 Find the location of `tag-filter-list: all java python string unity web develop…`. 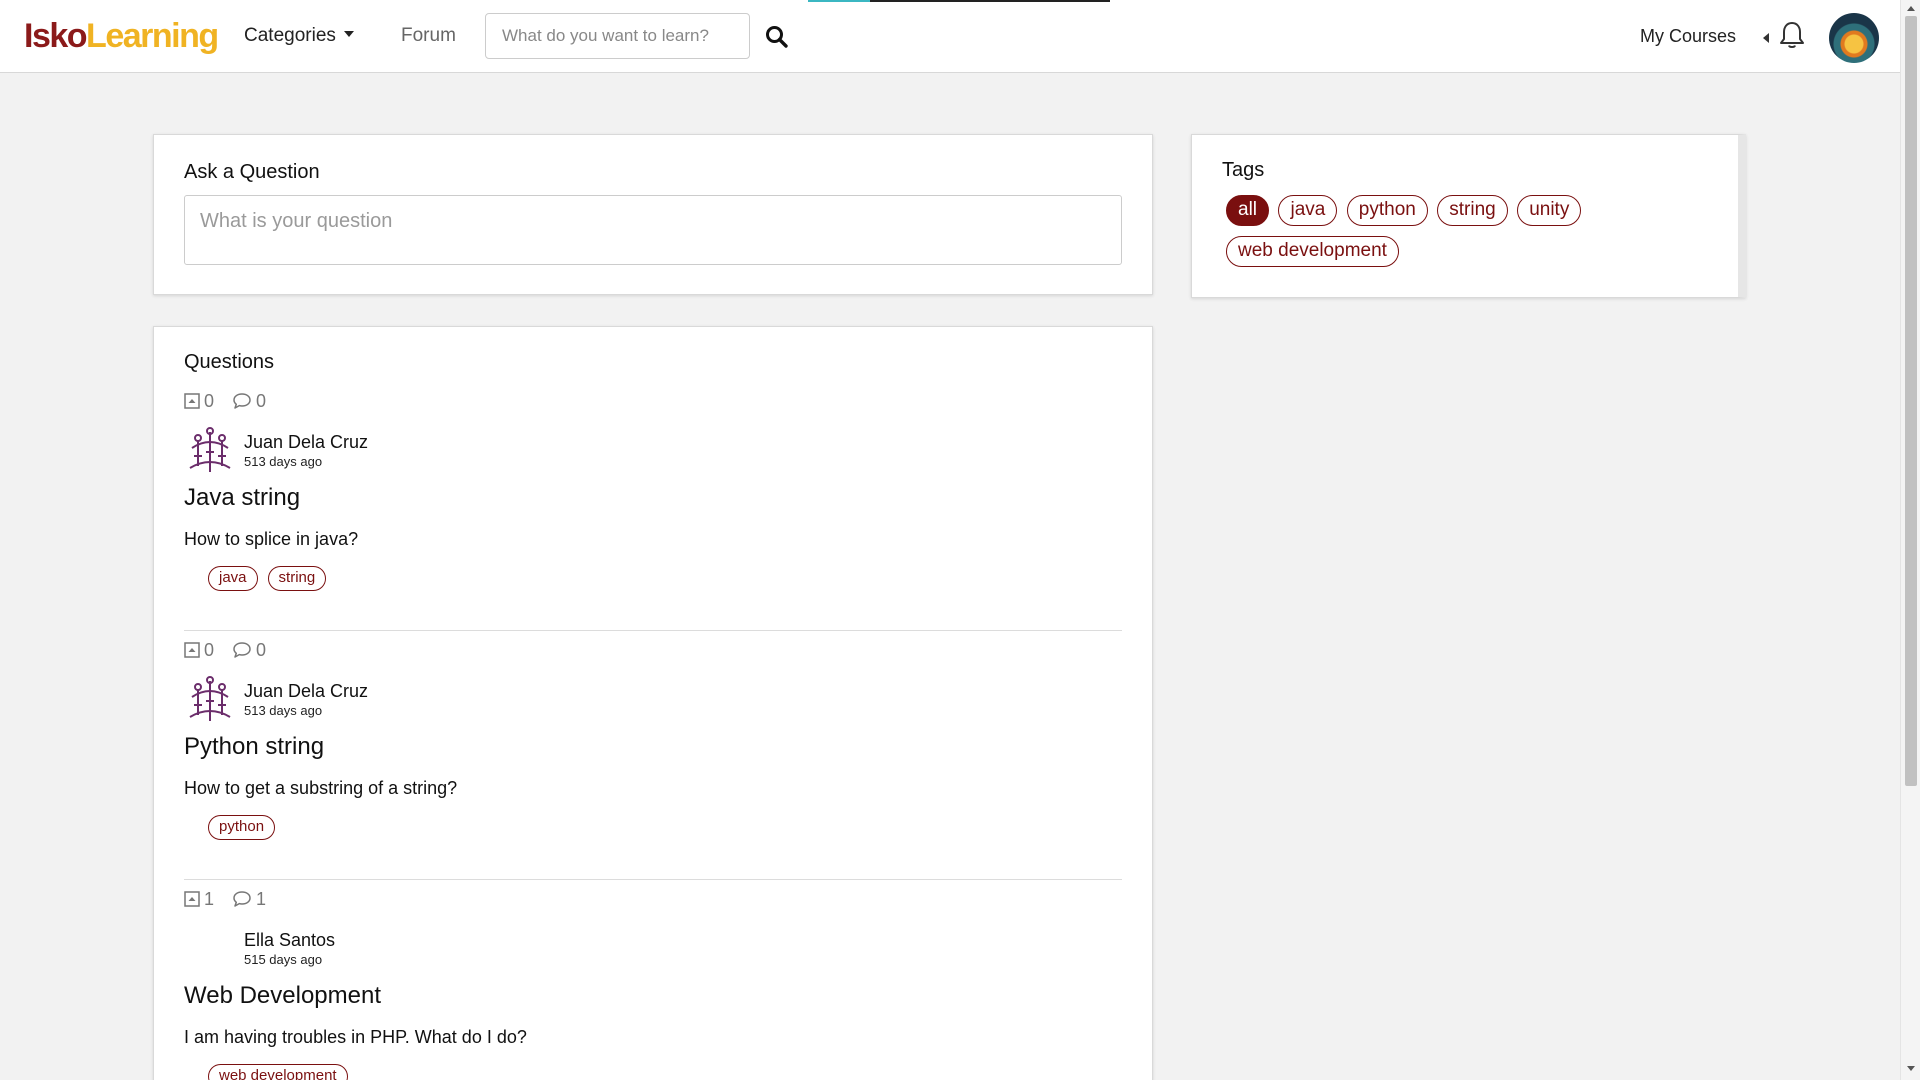

tag-filter-list: all java python string unity web develop… is located at coordinates (1461, 236).